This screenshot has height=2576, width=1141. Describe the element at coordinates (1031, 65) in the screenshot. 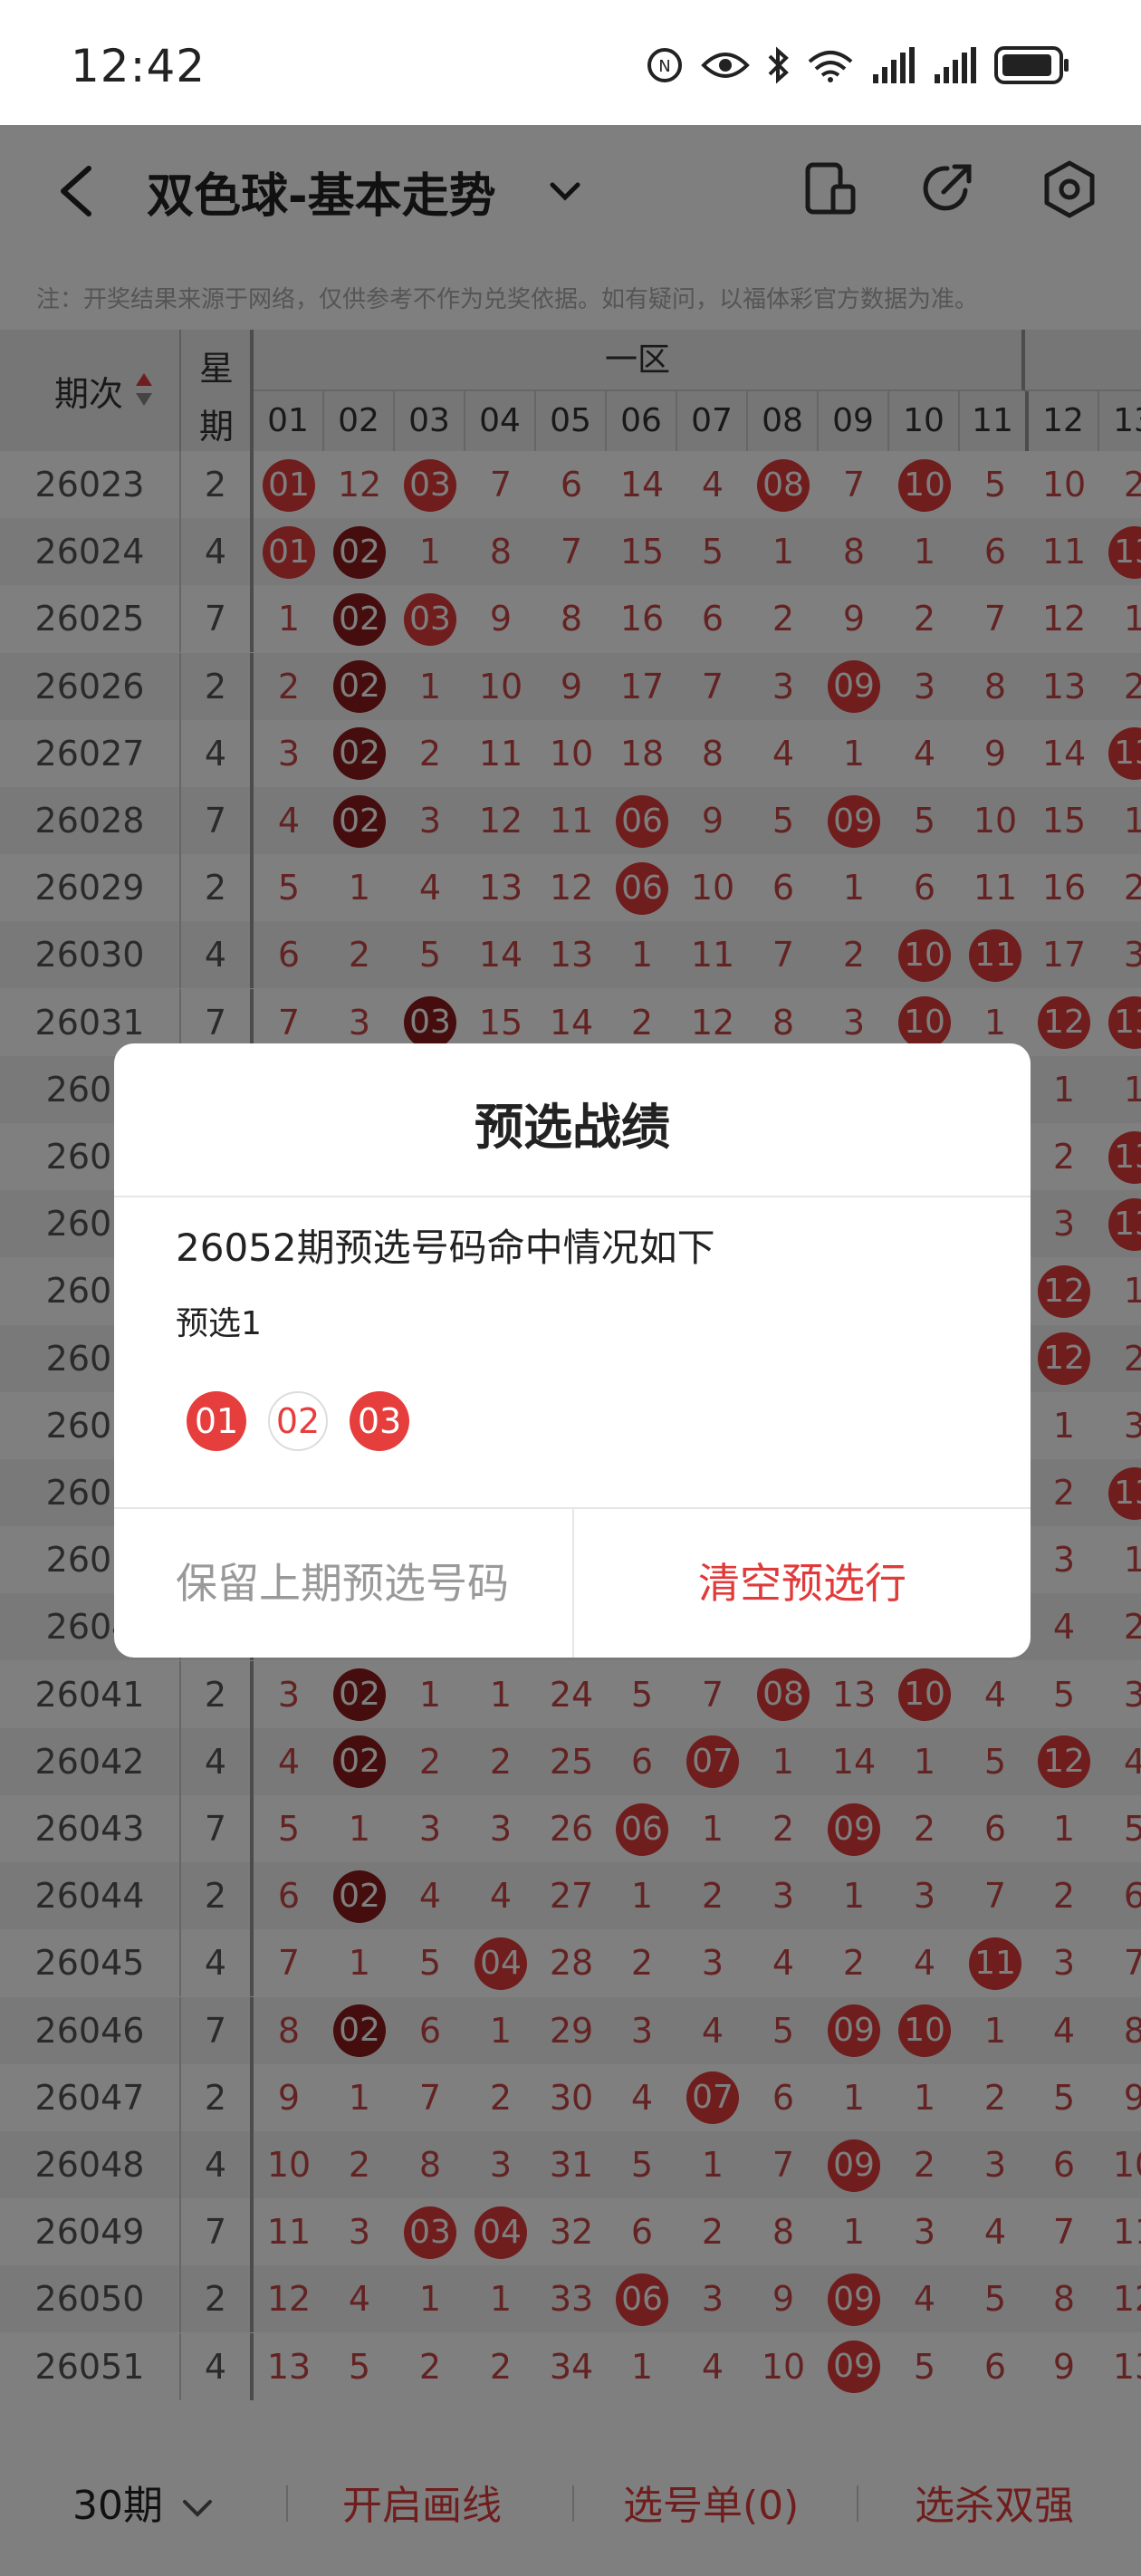

I see `battery-icon` at that location.